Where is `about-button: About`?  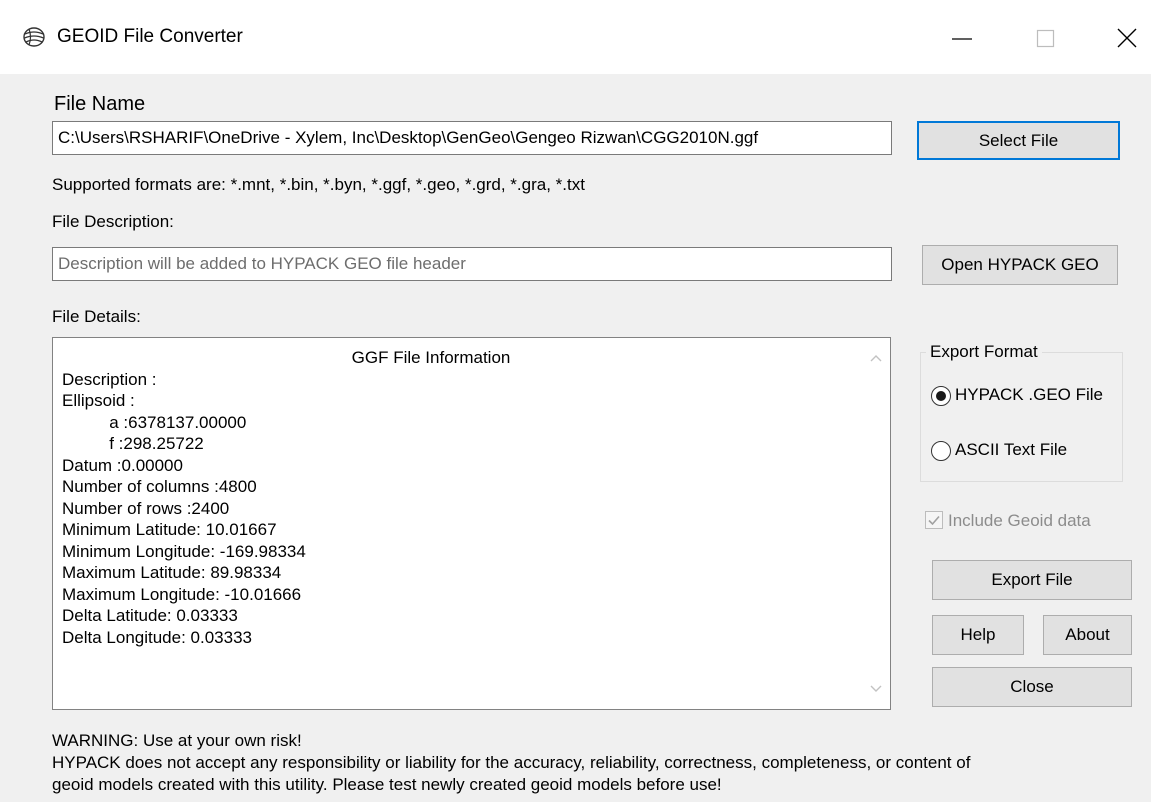 about-button: About is located at coordinates (1087, 635).